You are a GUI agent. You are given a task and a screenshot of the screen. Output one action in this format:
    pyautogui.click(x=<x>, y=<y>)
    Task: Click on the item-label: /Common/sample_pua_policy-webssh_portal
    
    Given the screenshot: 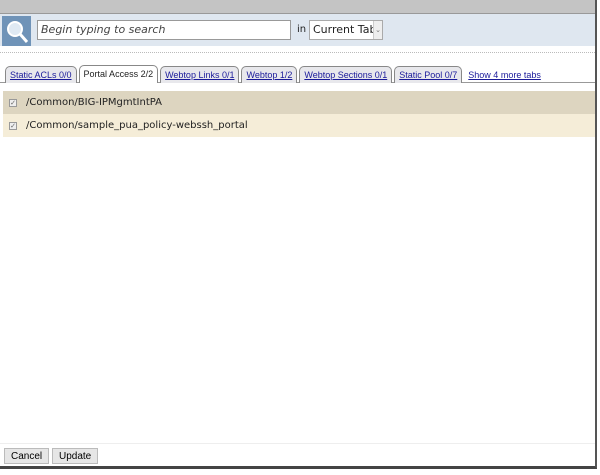 What is the action you would take?
    pyautogui.click(x=137, y=125)
    